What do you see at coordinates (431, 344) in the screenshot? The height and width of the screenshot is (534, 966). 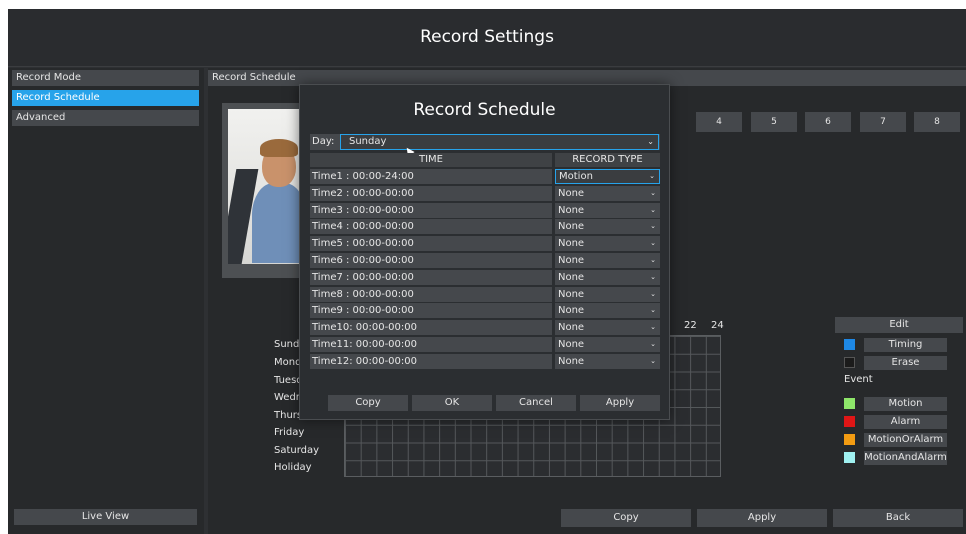 I see `time-range-field: Time11: 00:00-00:00` at bounding box center [431, 344].